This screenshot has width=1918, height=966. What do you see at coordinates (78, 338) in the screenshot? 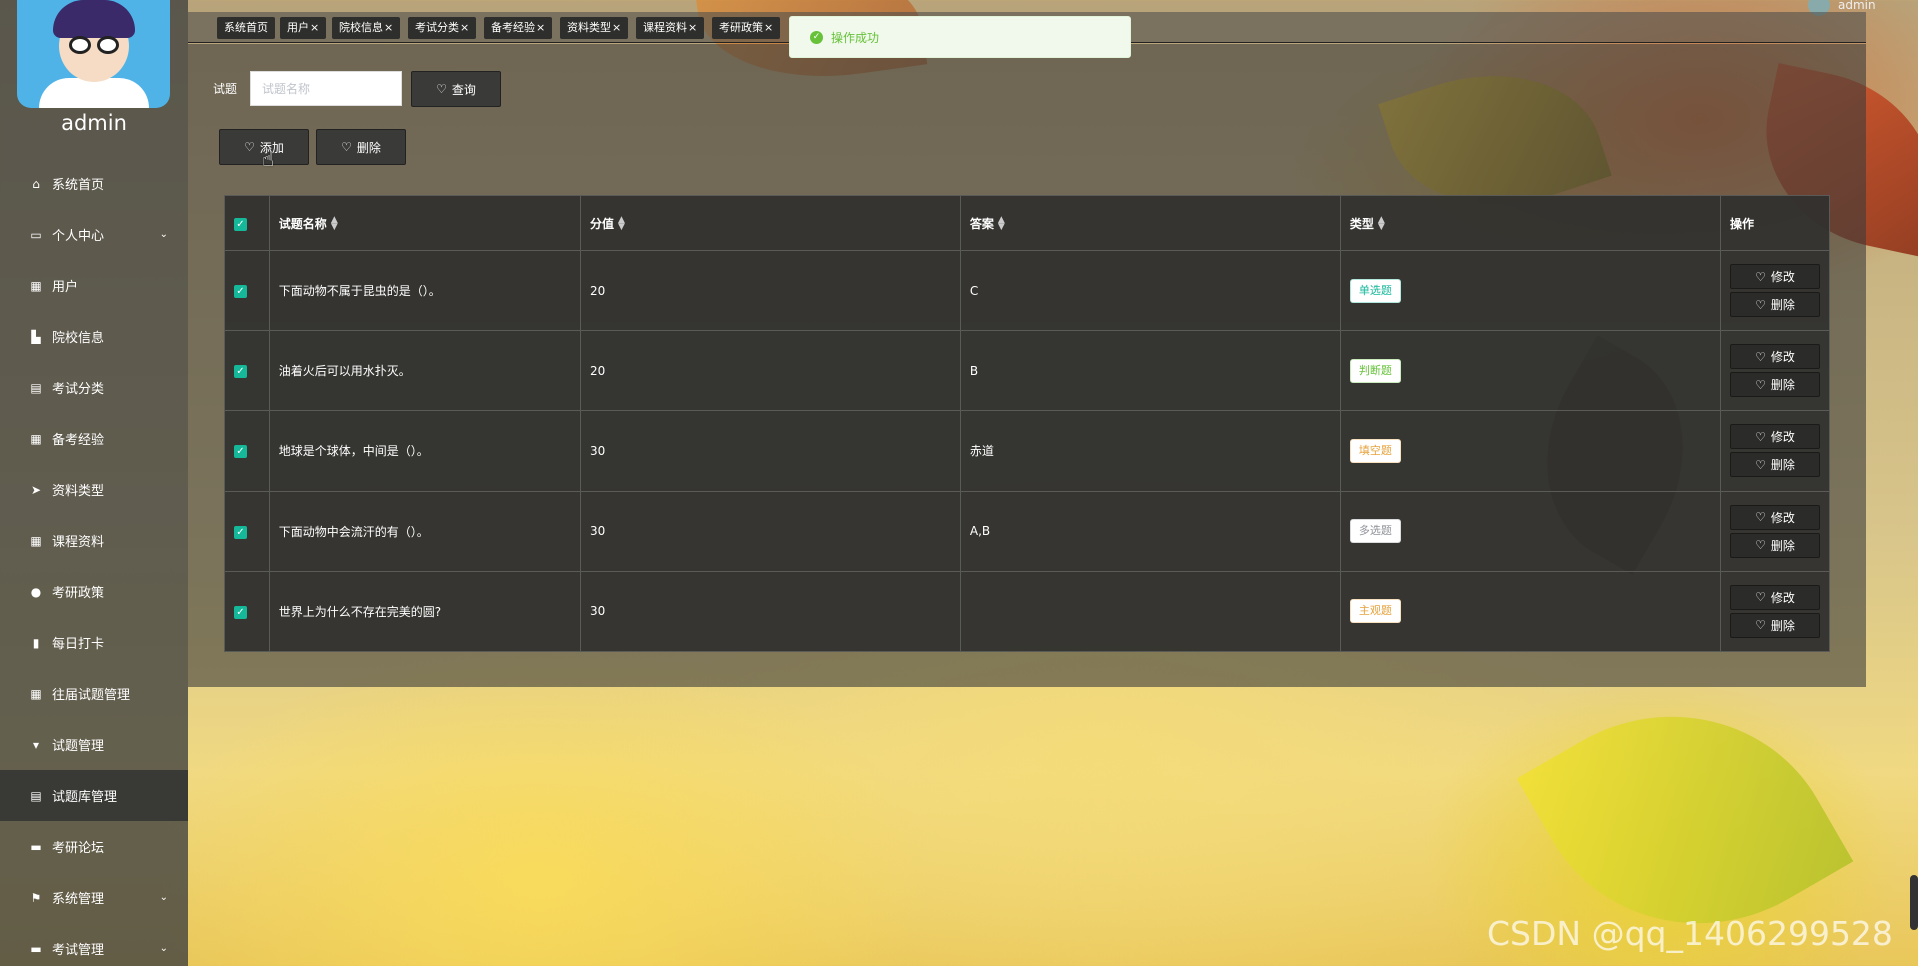
I see `sidebar-item-label: 院校信息` at bounding box center [78, 338].